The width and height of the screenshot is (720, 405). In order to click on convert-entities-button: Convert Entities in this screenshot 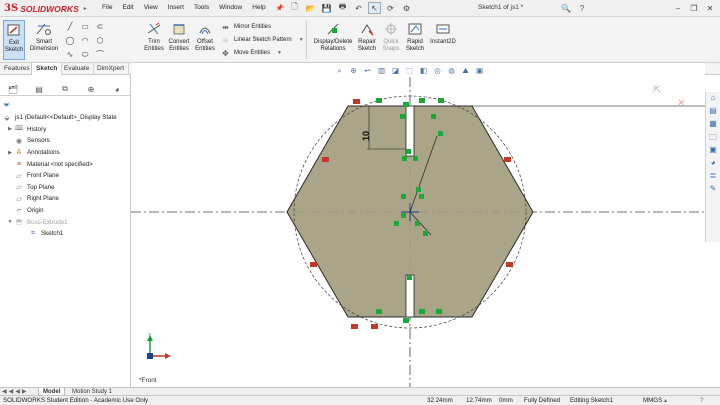, I will do `click(179, 36)`.